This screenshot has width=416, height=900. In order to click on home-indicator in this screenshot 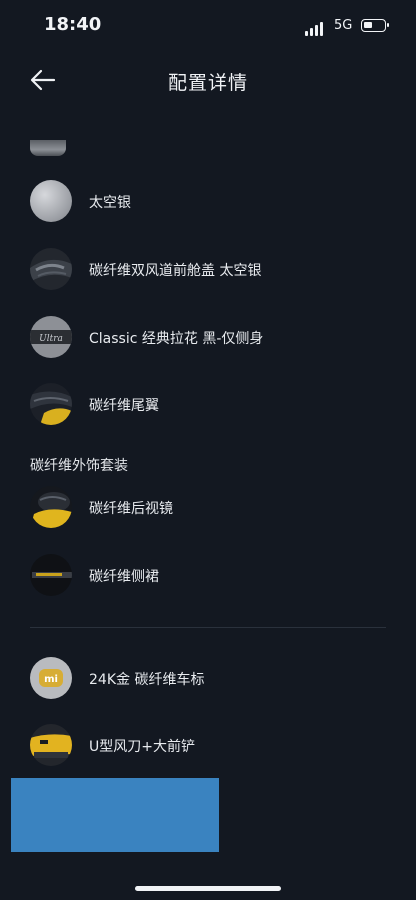, I will do `click(208, 888)`.